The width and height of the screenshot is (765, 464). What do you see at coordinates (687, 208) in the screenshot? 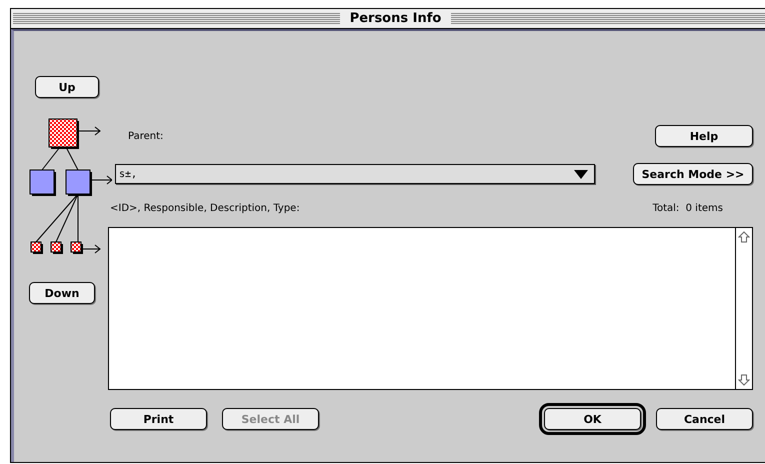
I see `total-count: Total: 0 items` at bounding box center [687, 208].